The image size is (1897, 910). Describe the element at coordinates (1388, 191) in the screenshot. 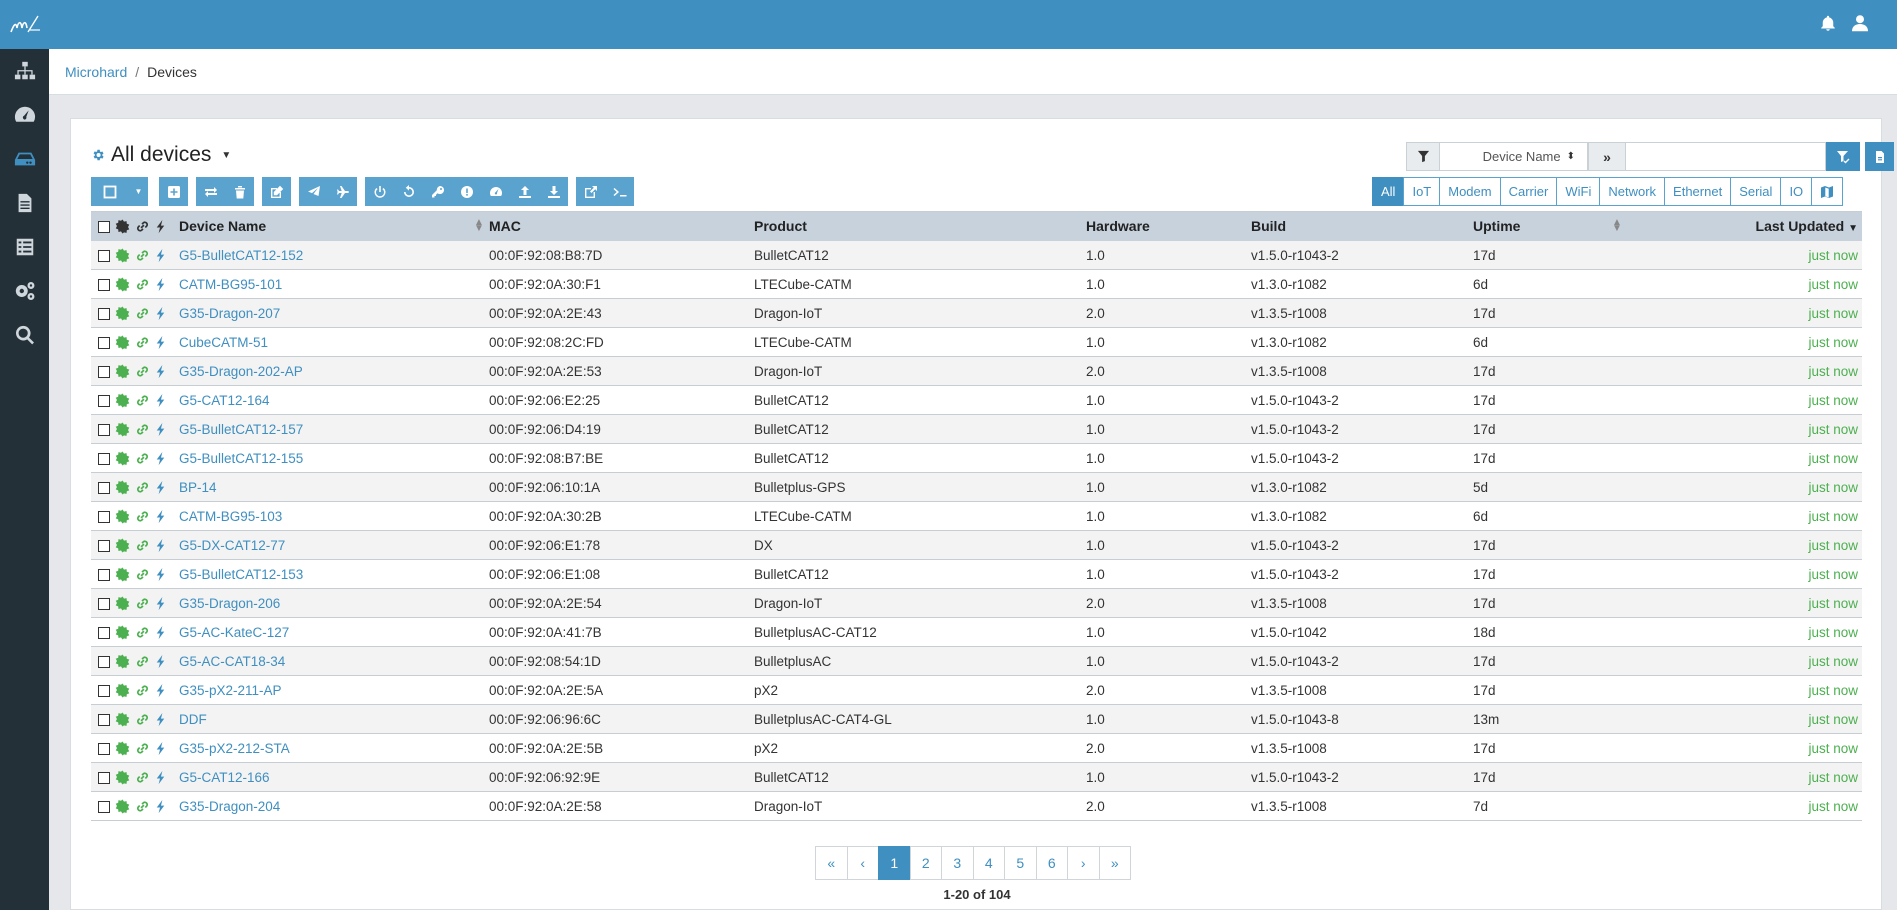

I see `tab-all: All` at that location.